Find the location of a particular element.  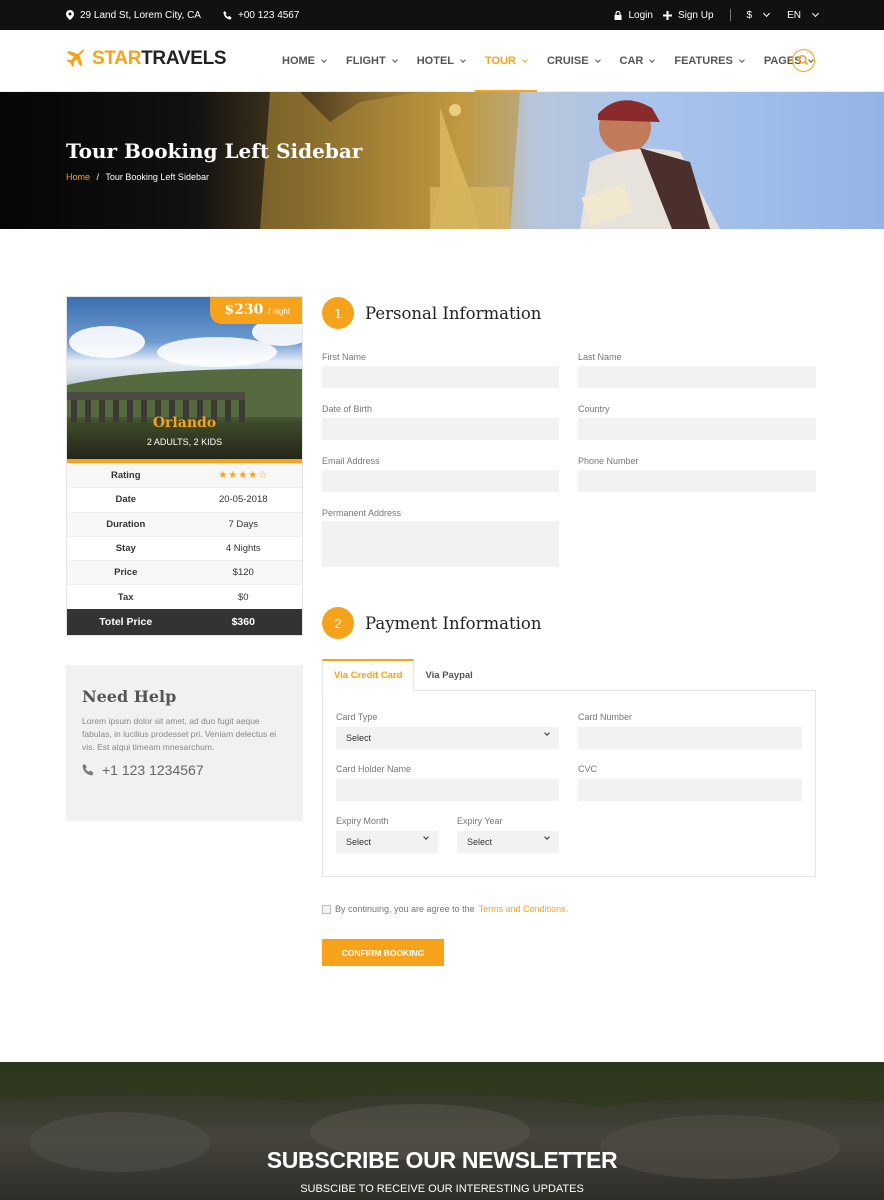

lock-icon is located at coordinates (618, 15).